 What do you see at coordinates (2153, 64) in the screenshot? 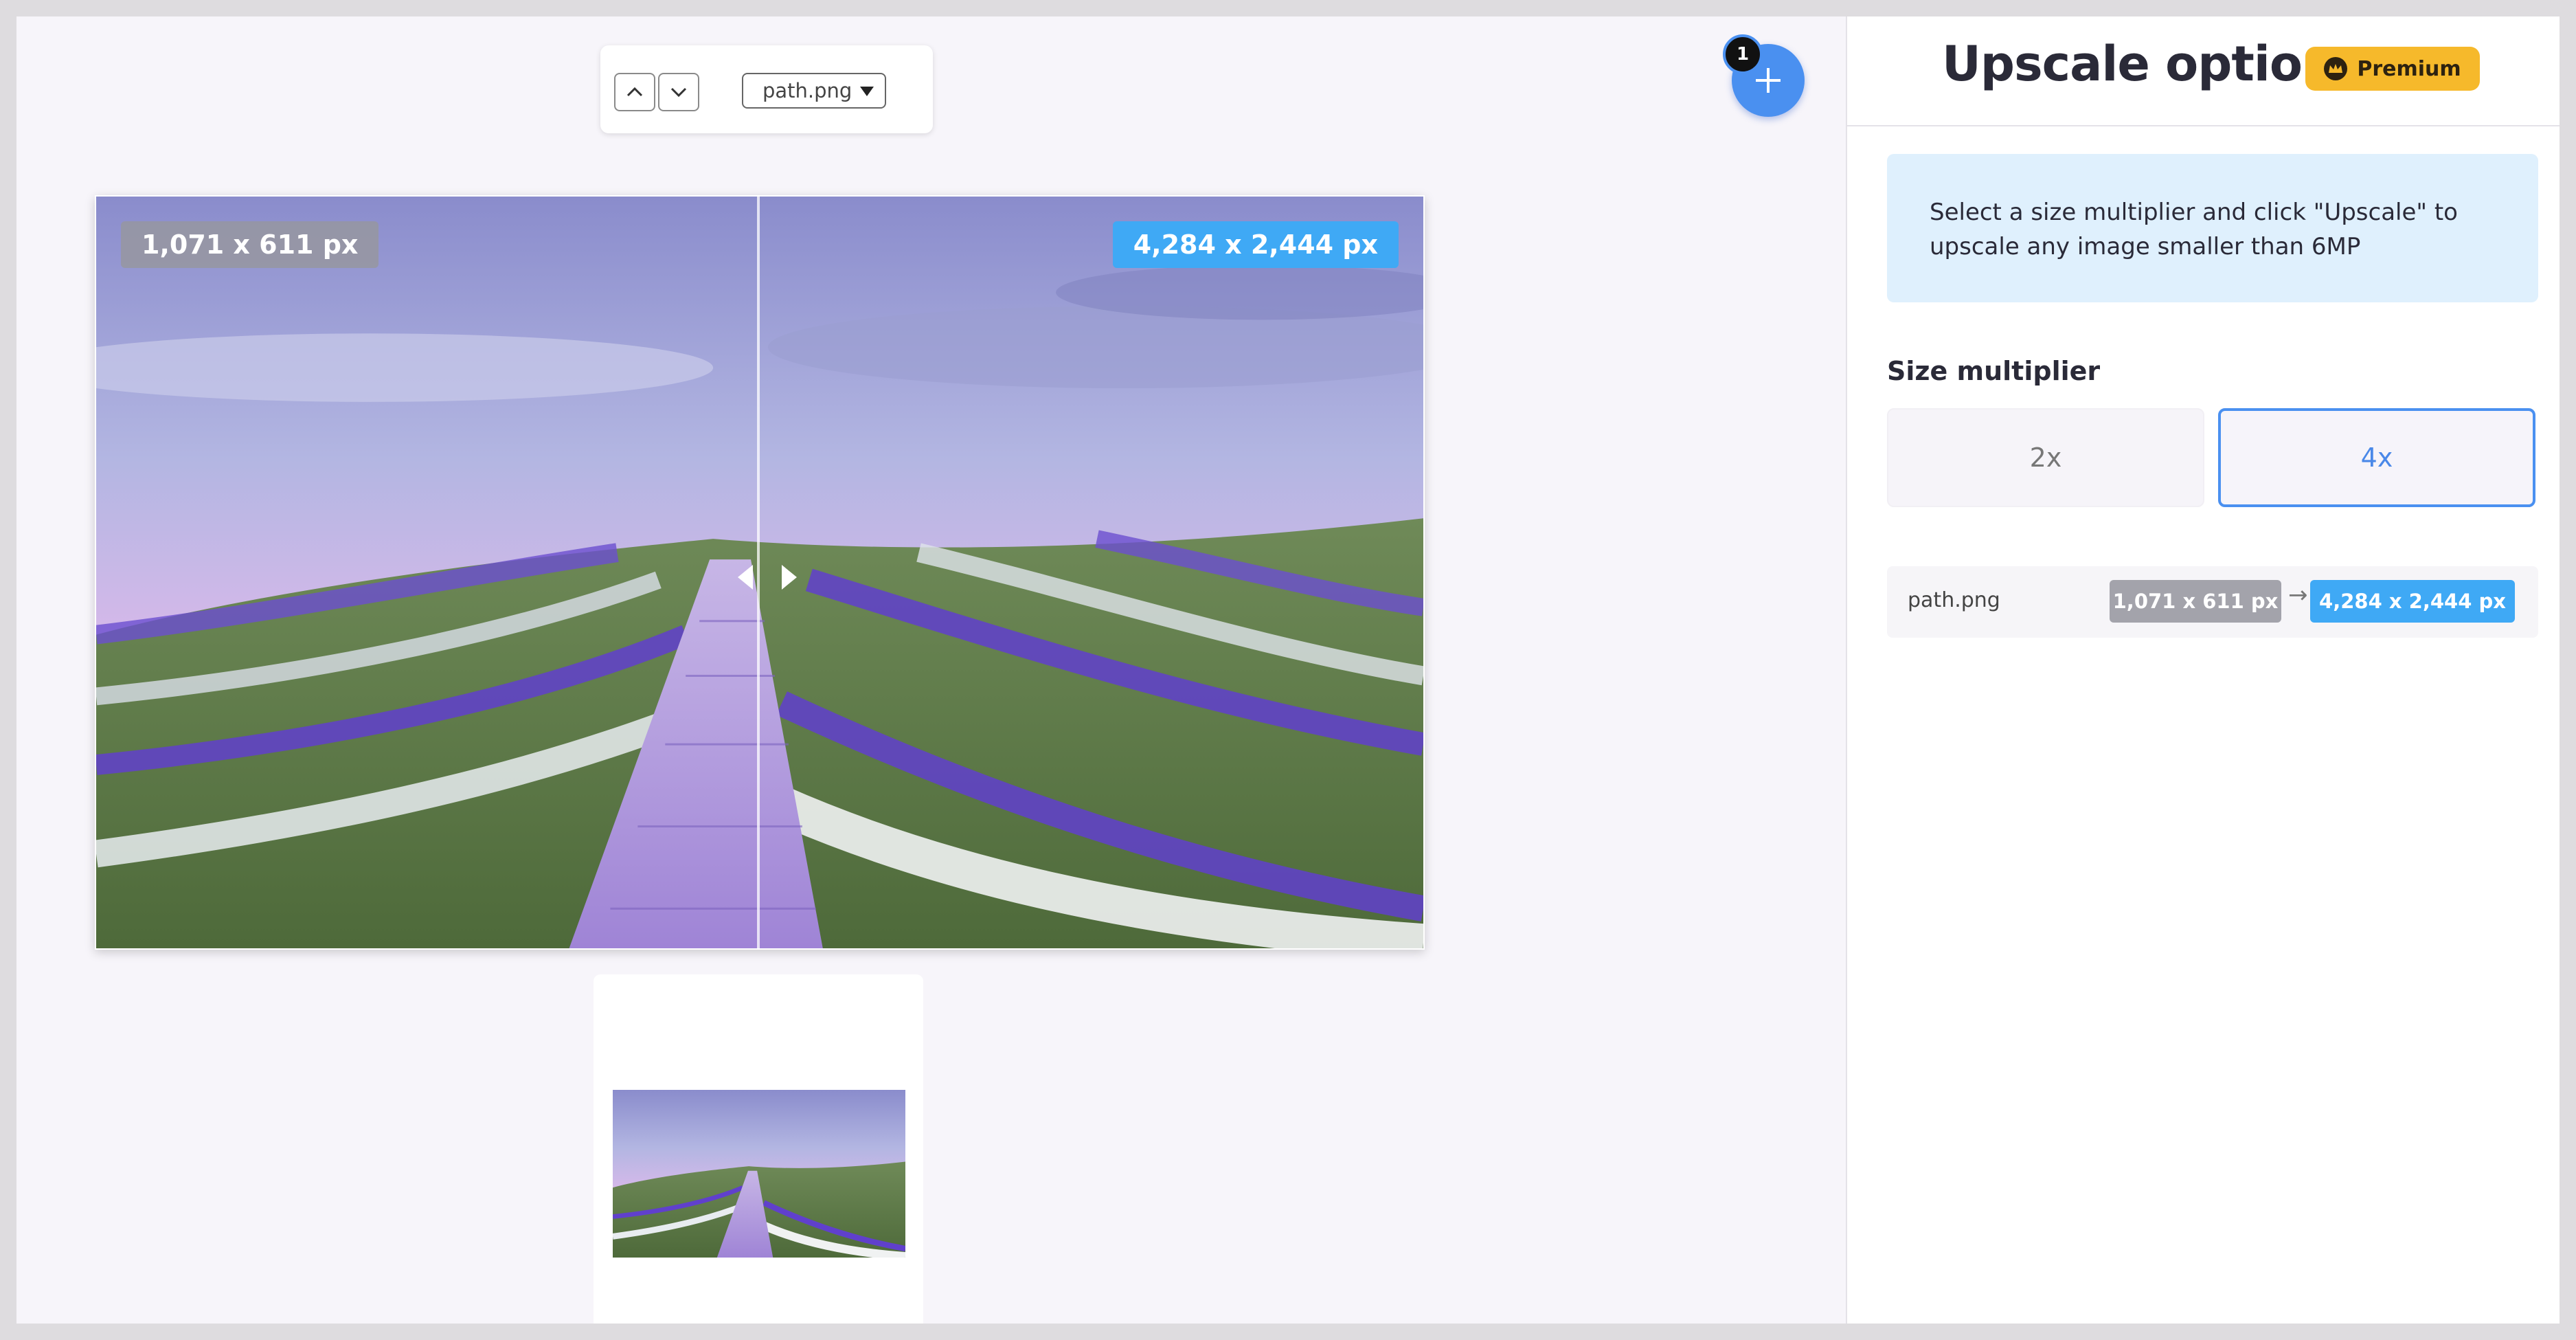
I see `panel-title: Upscale options` at bounding box center [2153, 64].